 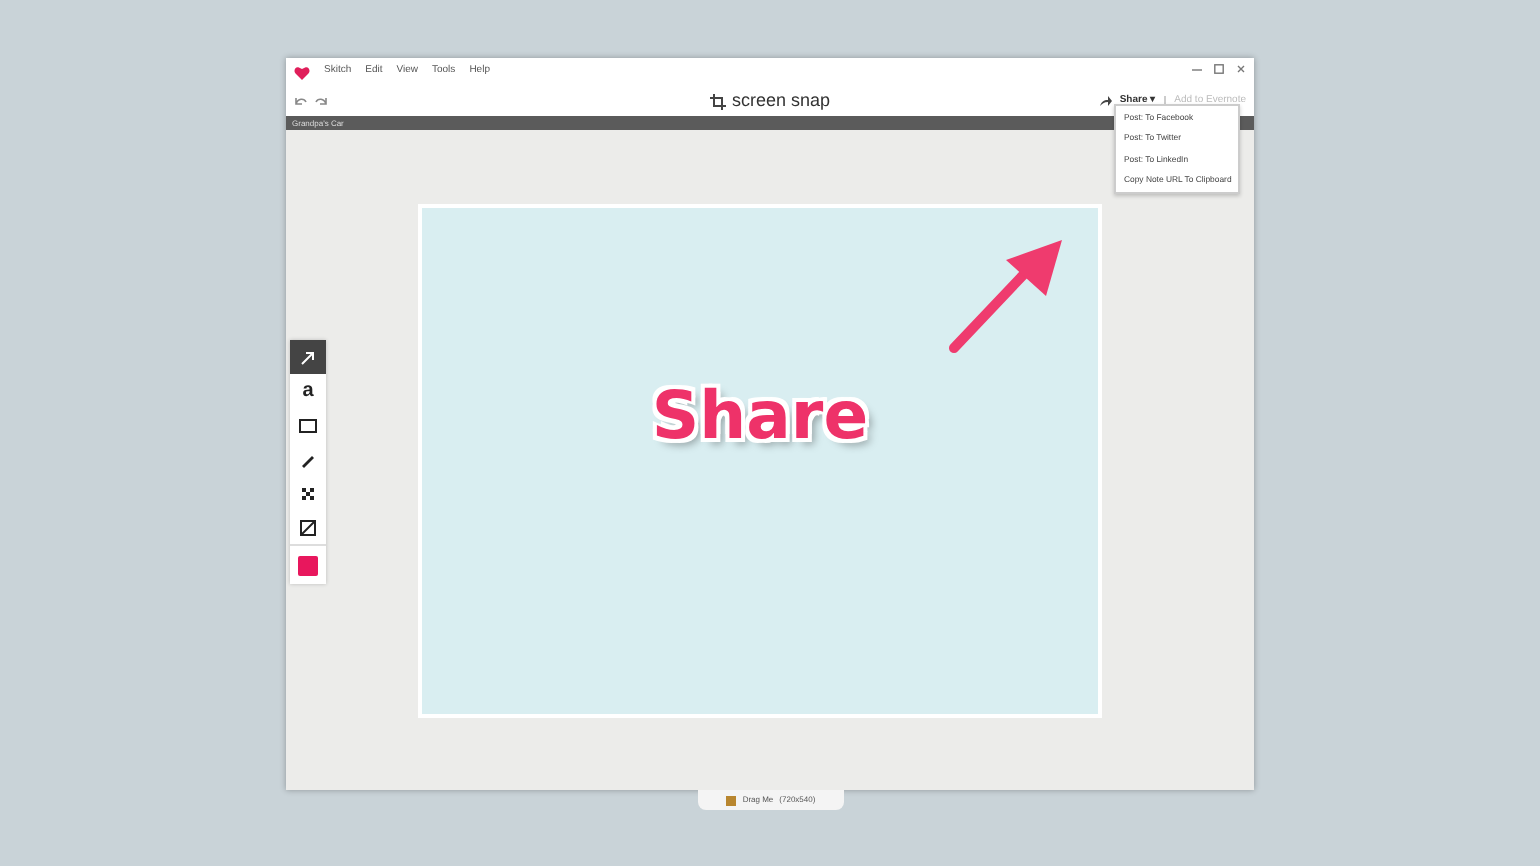 I want to click on resize-icon, so click(x=308, y=527).